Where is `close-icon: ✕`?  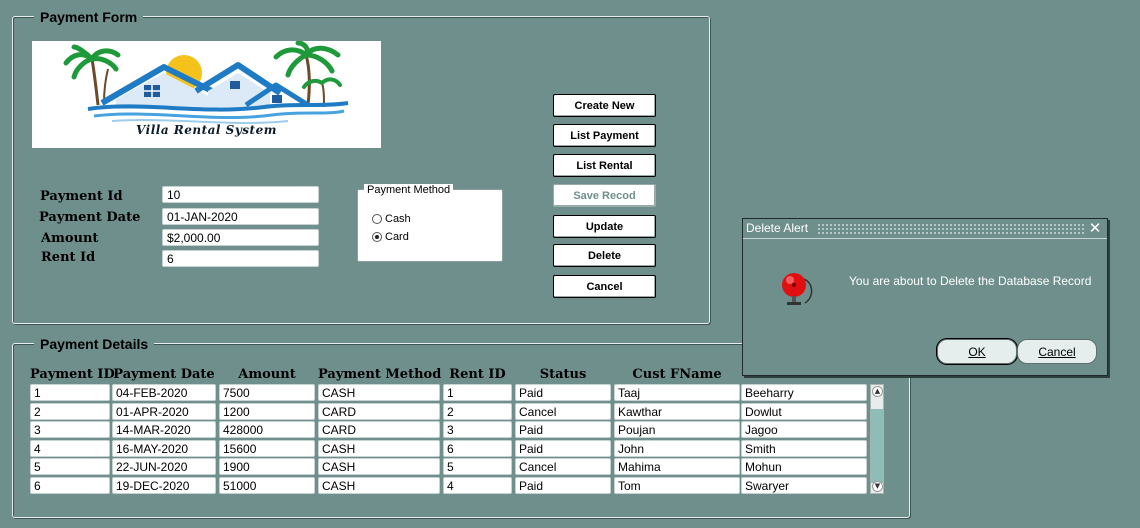 close-icon: ✕ is located at coordinates (1095, 228).